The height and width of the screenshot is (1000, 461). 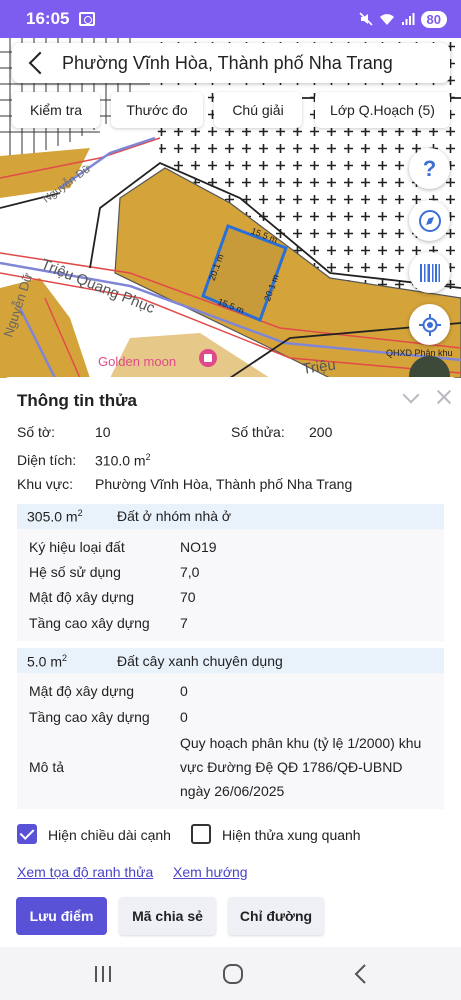 What do you see at coordinates (301, 743) in the screenshot?
I see `description-line: Quy hoạch phân khu (tỷ lệ 1/2000) khu` at bounding box center [301, 743].